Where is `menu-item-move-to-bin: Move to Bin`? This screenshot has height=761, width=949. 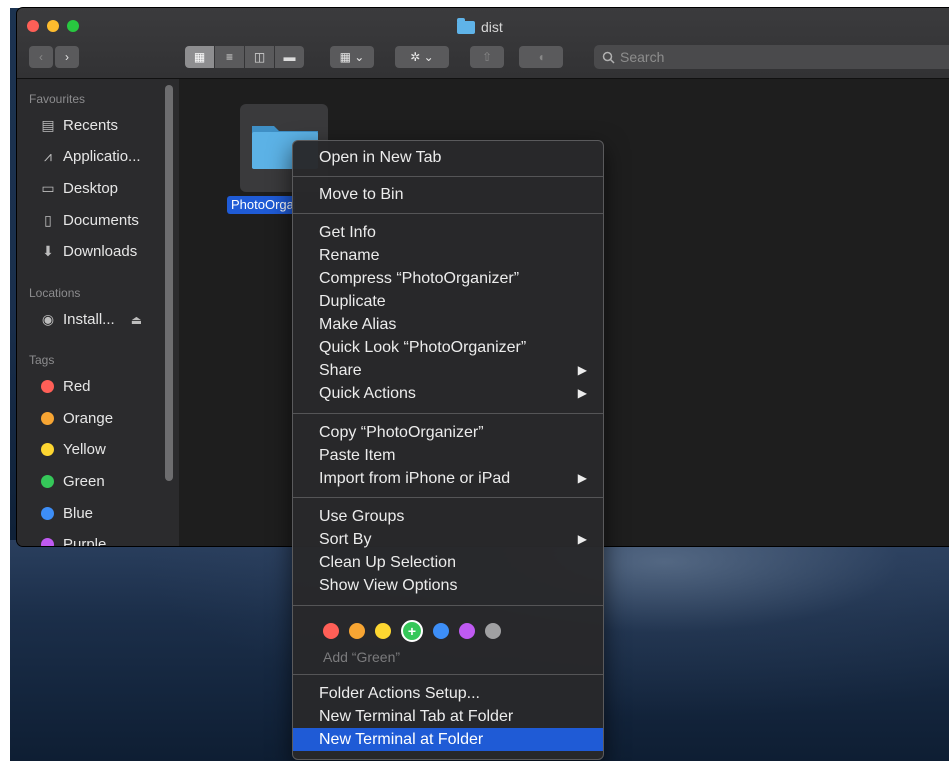 menu-item-move-to-bin: Move to Bin is located at coordinates (448, 194).